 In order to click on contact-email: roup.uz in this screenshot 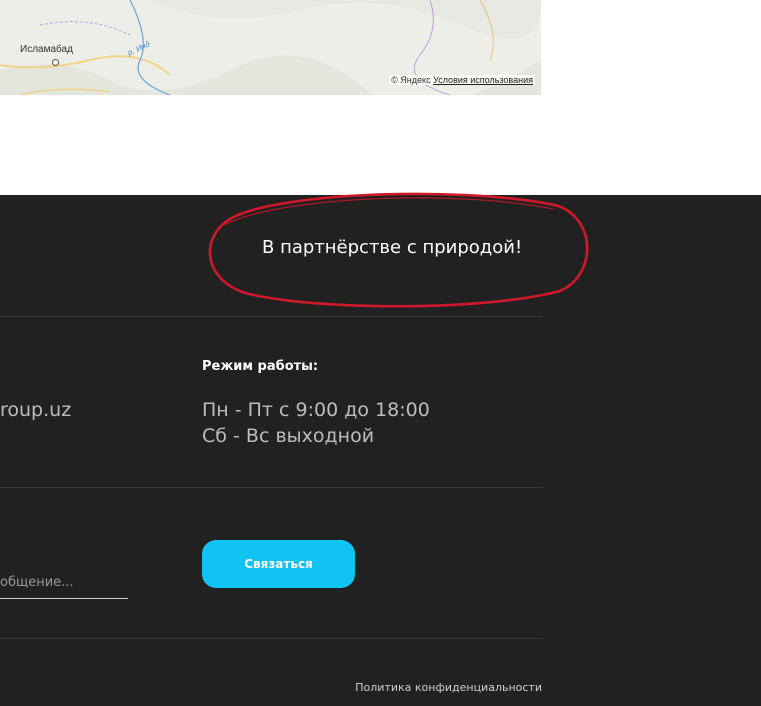, I will do `click(35, 410)`.